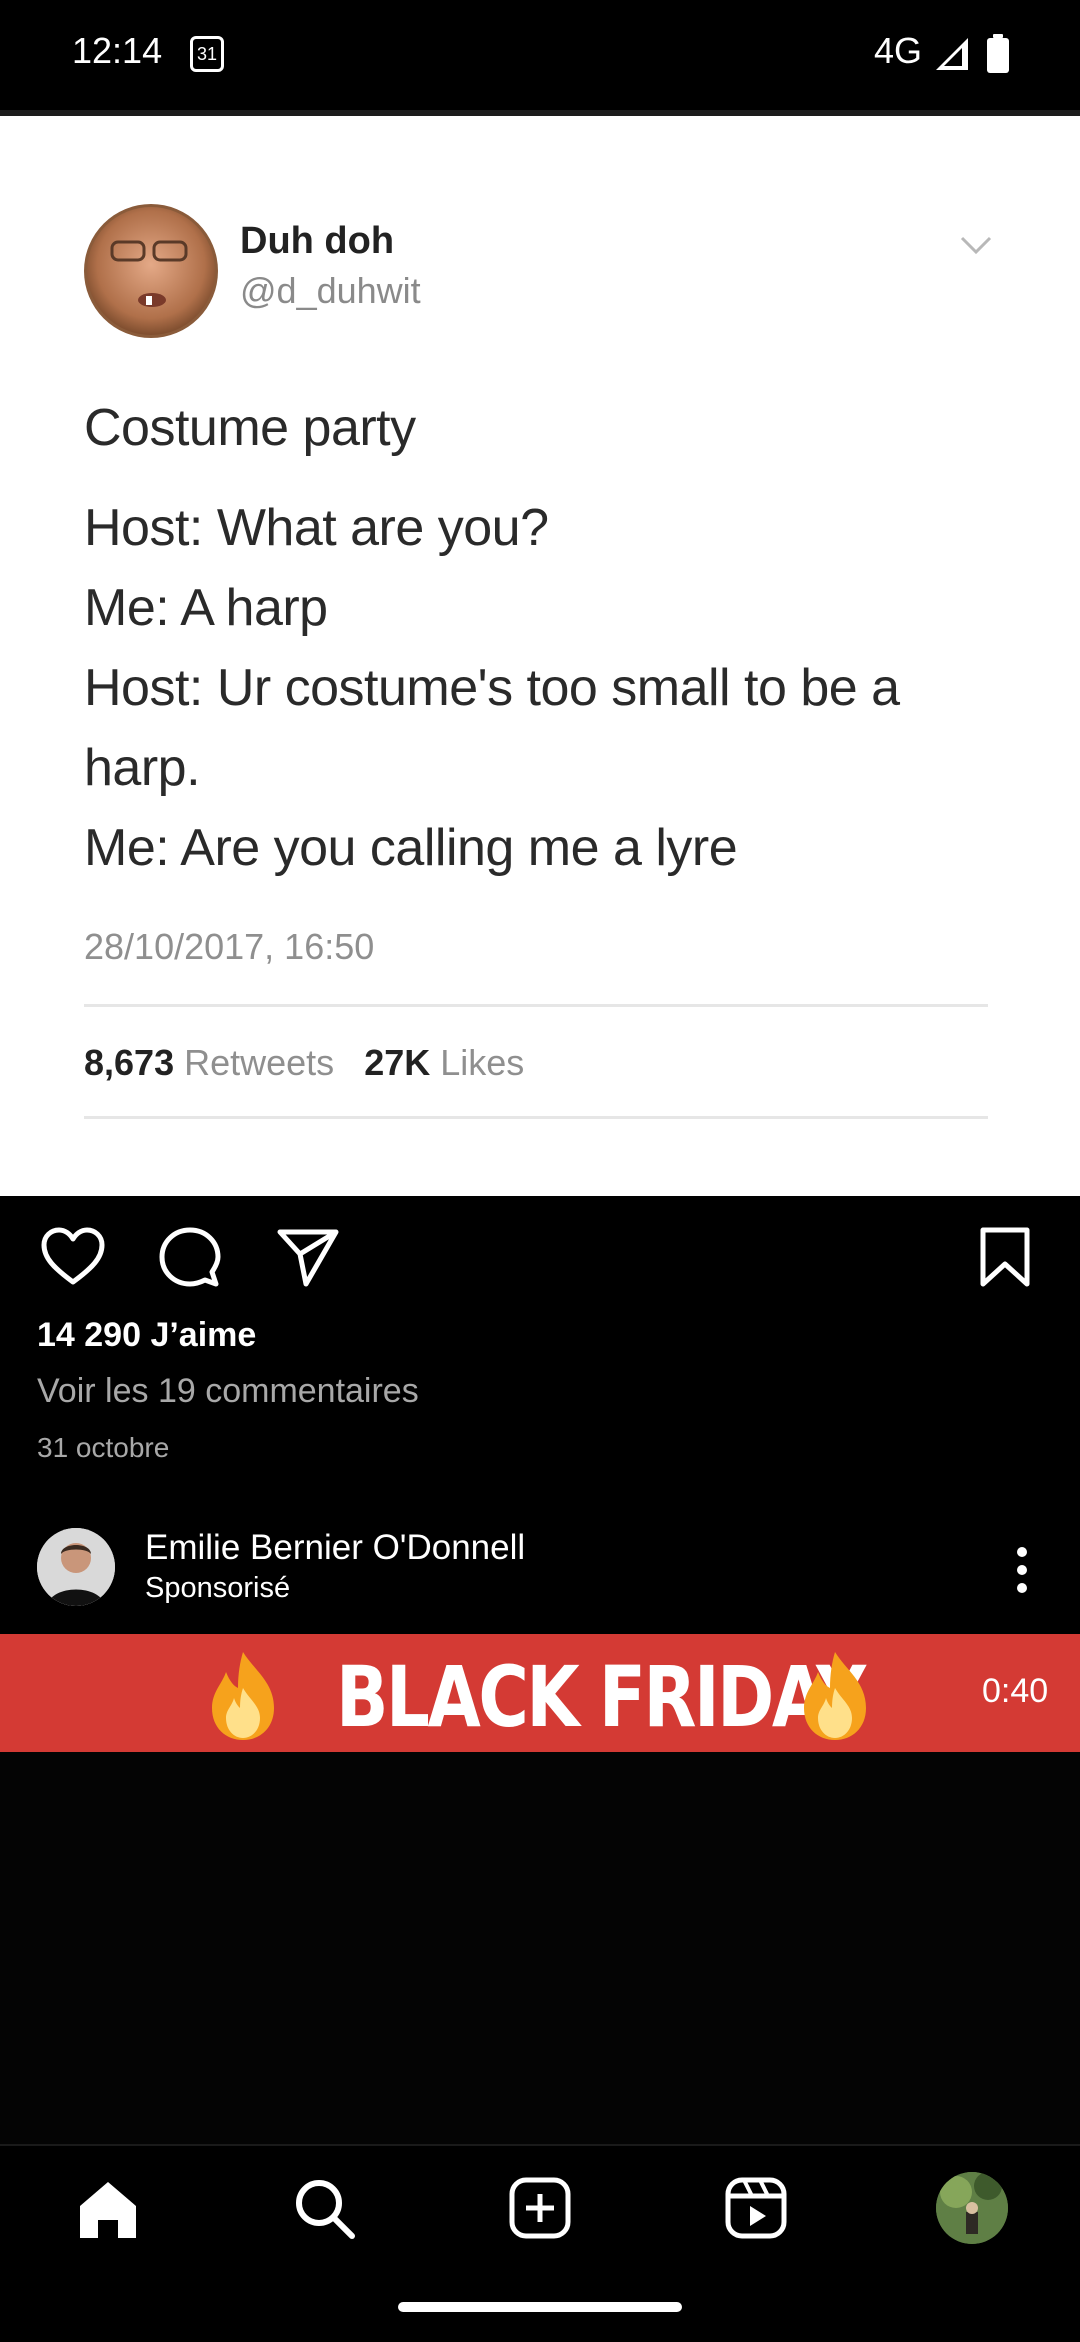 This screenshot has width=1080, height=2342. Describe the element at coordinates (76, 1567) in the screenshot. I see `sponsor-avatar` at that location.